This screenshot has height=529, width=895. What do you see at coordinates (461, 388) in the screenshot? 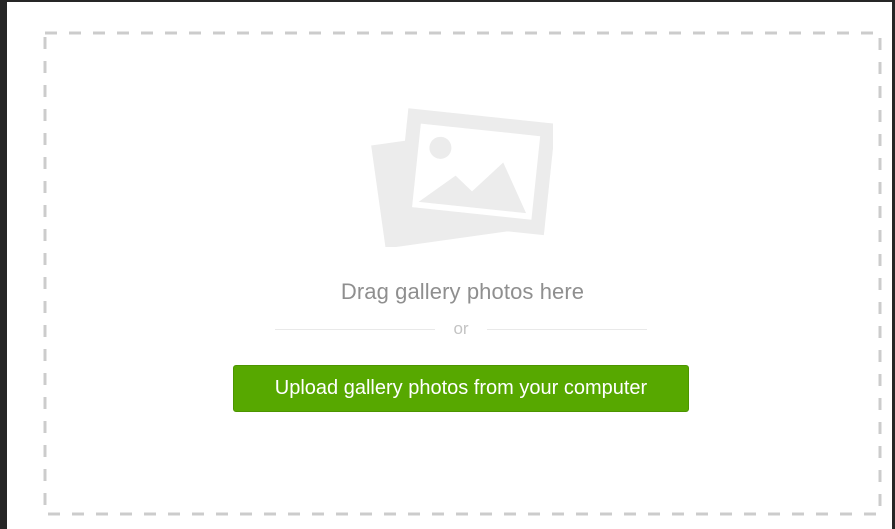
I see `upload-photos-button: Upload gallery photos from your computer` at bounding box center [461, 388].